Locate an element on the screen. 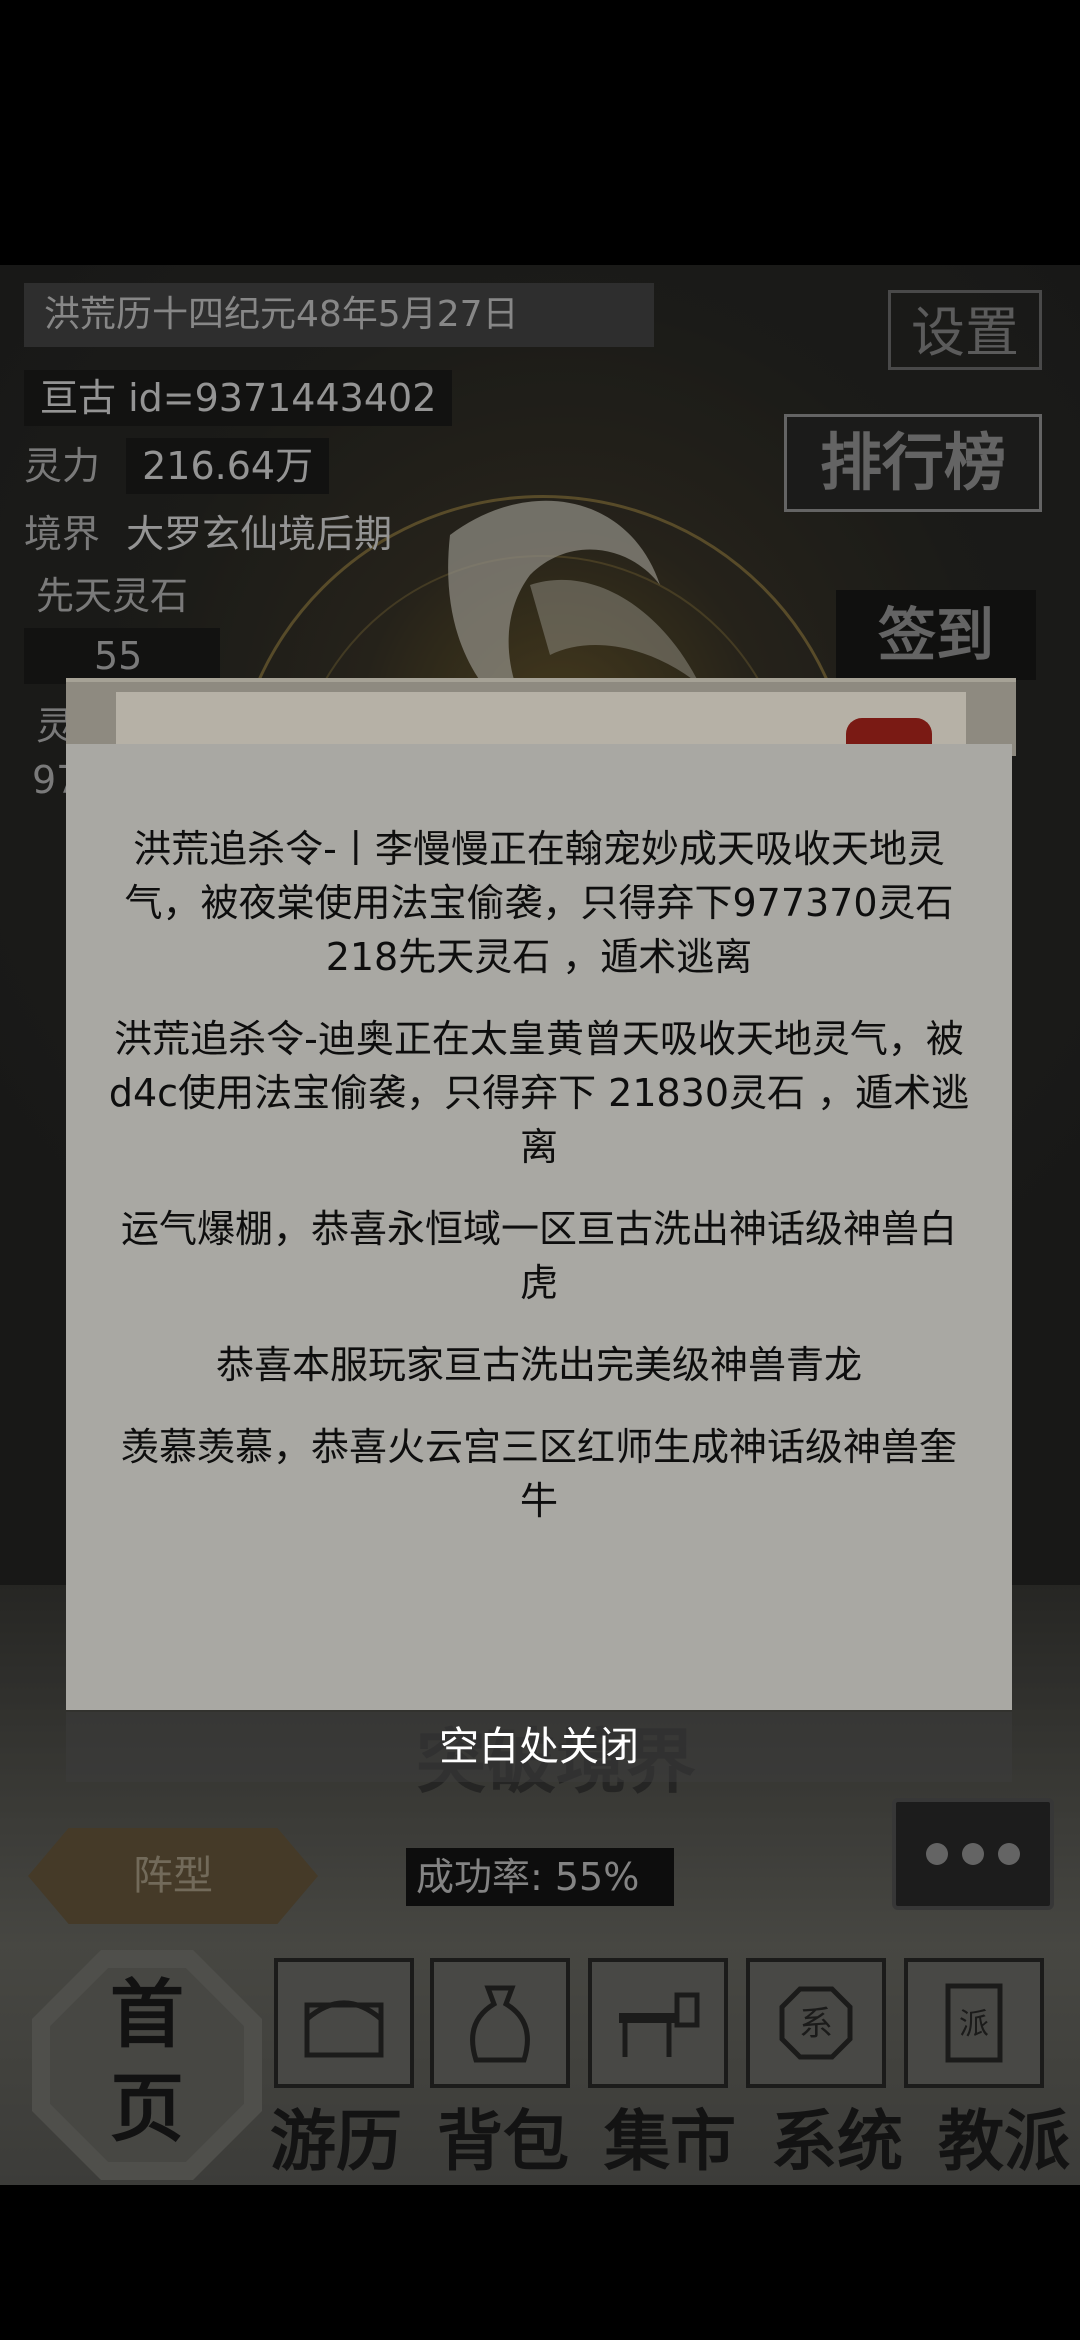 Image resolution: width=1080 pixels, height=2340 pixels. scroll-header-inner is located at coordinates (541, 722).